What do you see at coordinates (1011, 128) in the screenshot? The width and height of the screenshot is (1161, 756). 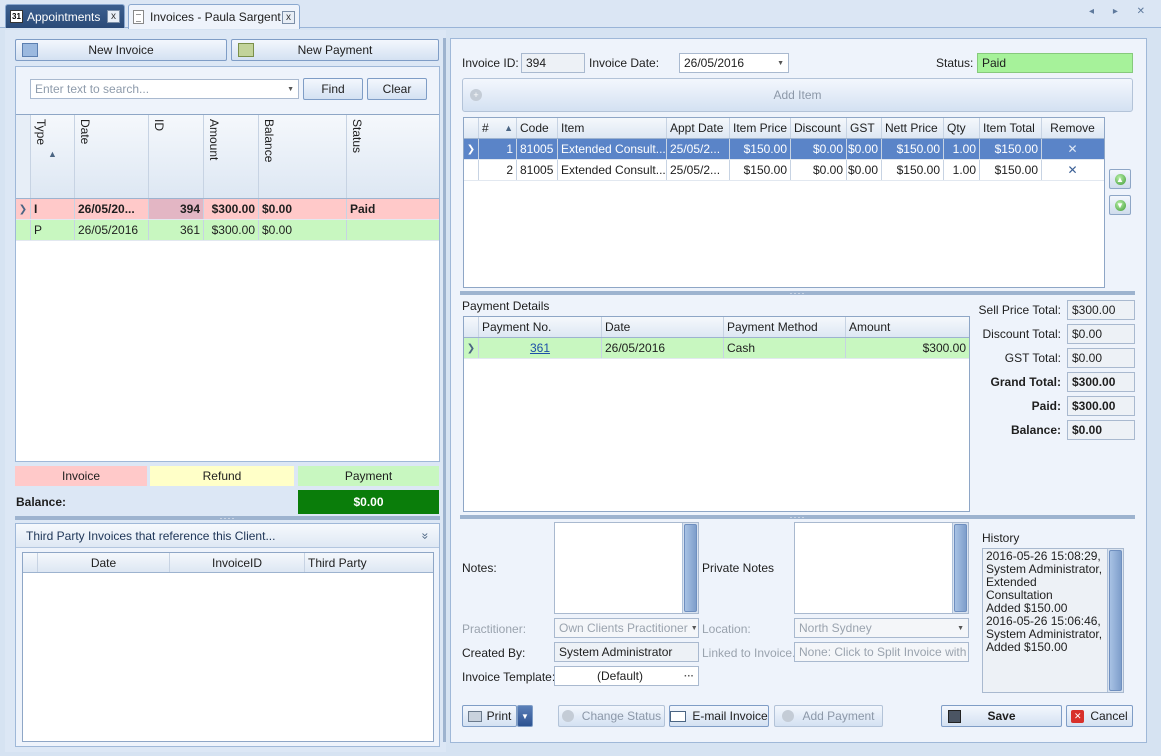 I see `col-item-total: Item Total` at bounding box center [1011, 128].